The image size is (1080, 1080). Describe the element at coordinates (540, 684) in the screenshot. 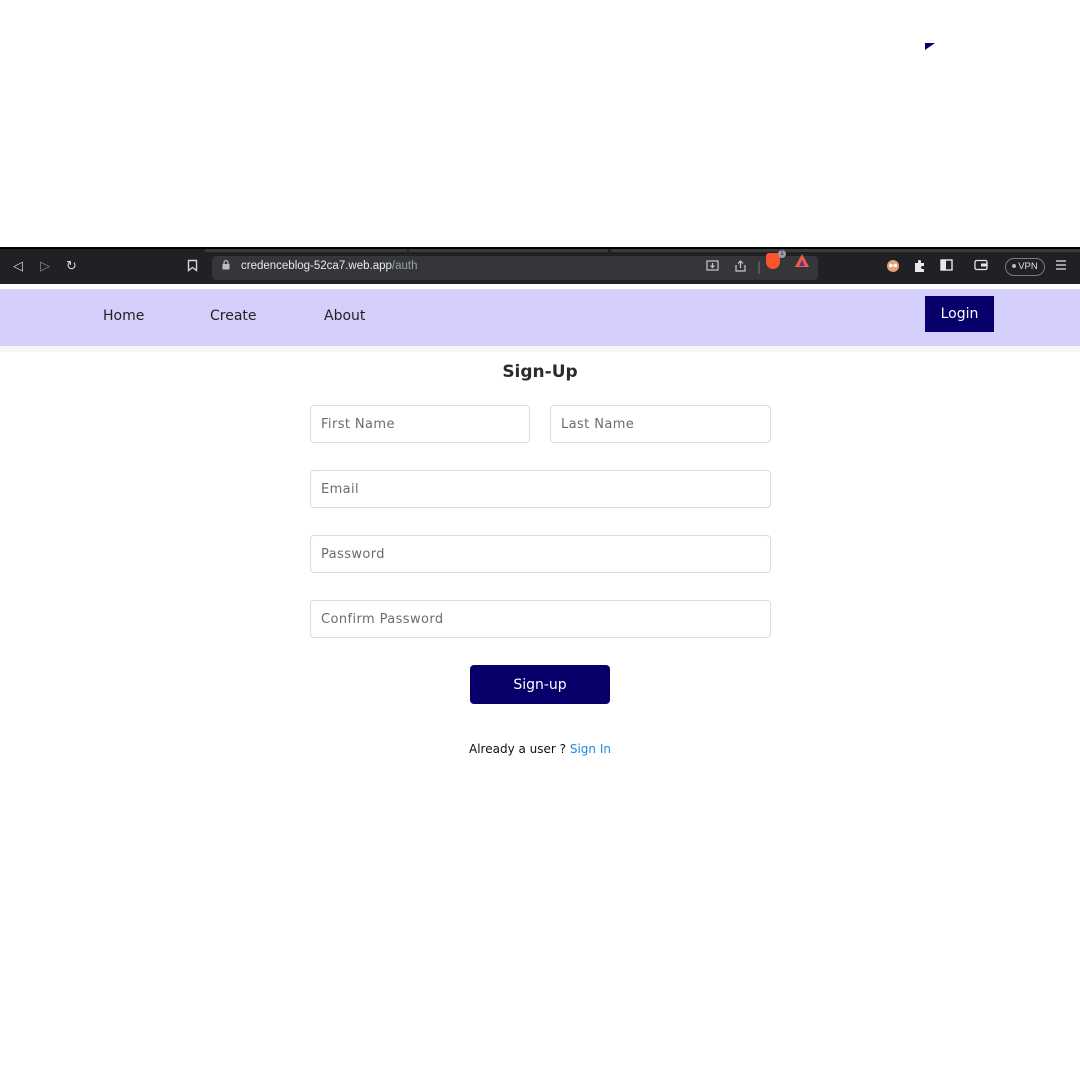

I see `signup-button: Sign-up` at that location.